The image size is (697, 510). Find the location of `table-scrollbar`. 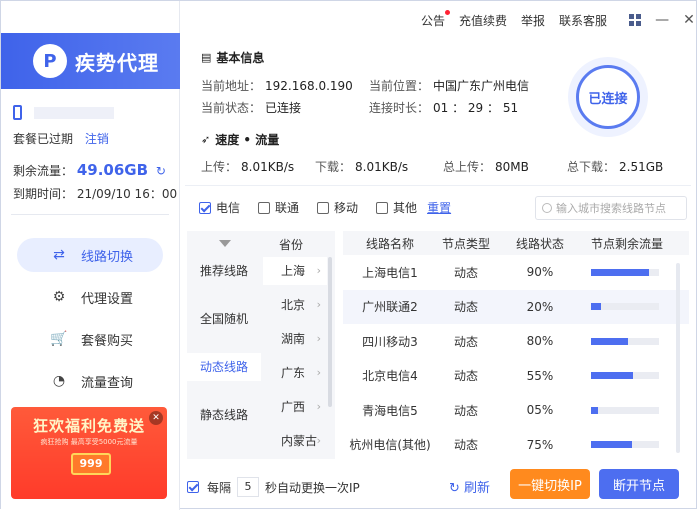

table-scrollbar is located at coordinates (678, 358).